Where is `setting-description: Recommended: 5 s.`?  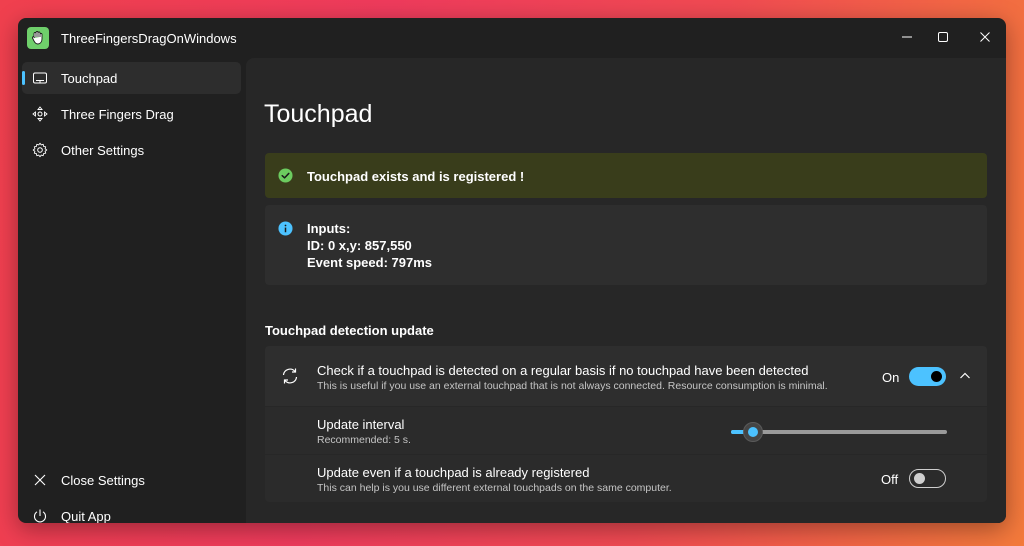 setting-description: Recommended: 5 s. is located at coordinates (364, 440).